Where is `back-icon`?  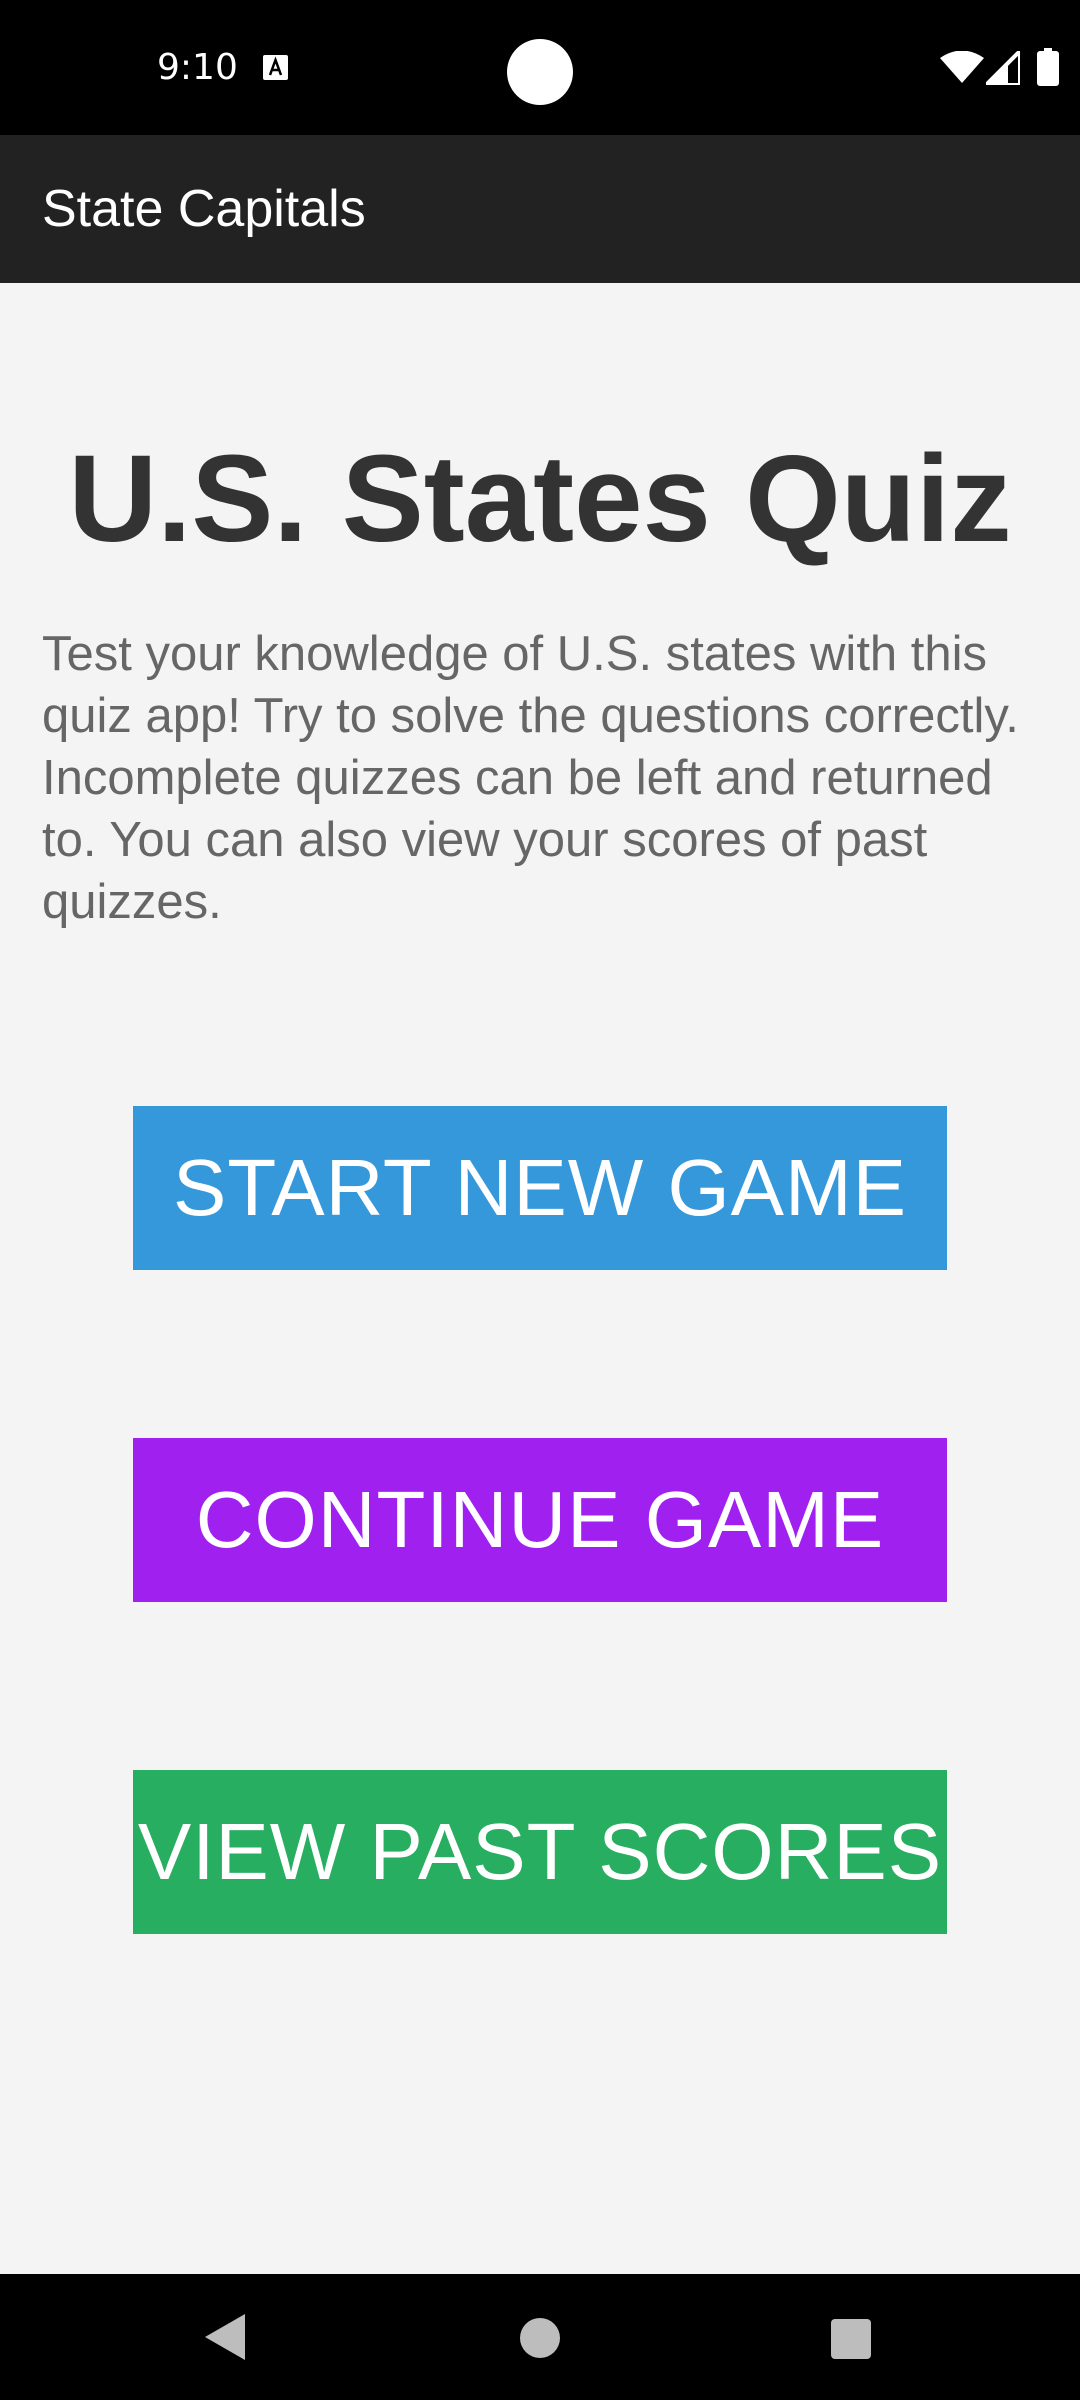
back-icon is located at coordinates (227, 2337).